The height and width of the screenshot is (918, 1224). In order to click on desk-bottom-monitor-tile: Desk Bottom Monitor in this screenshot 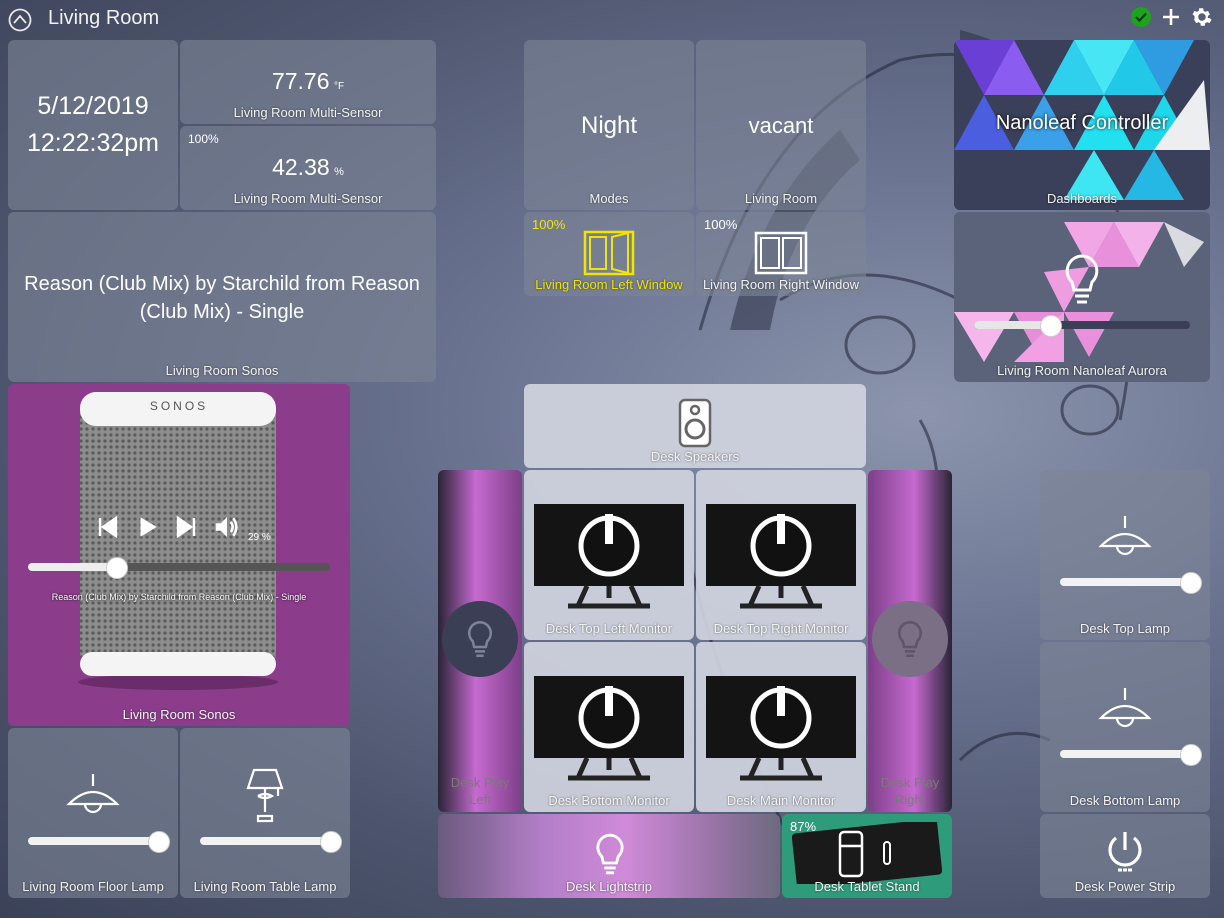, I will do `click(609, 727)`.